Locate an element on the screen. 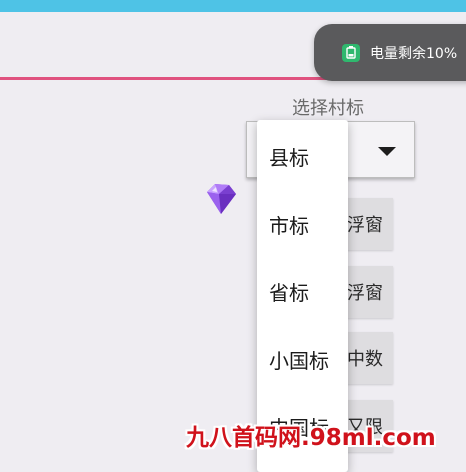 The image size is (466, 472). toast-text: 电量剩余10% is located at coordinates (414, 53).